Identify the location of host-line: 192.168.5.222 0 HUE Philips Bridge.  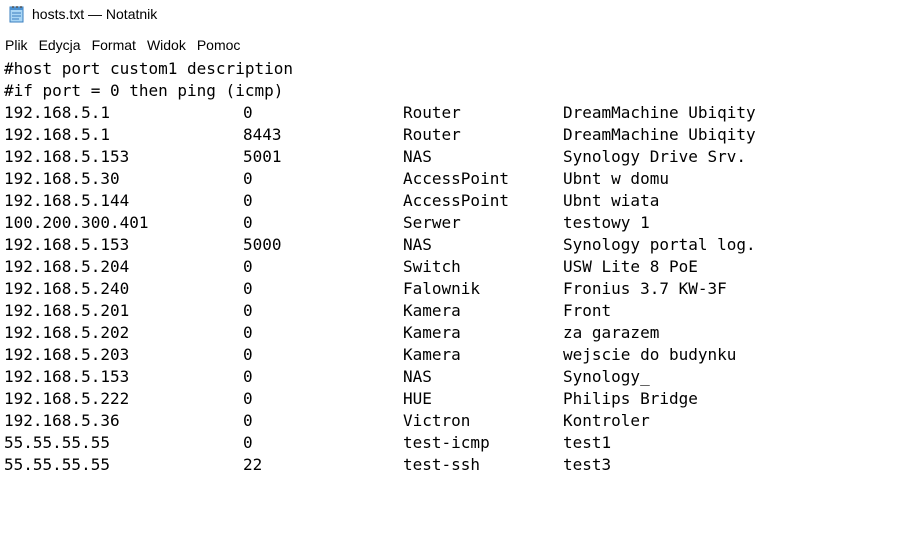
(456, 399).